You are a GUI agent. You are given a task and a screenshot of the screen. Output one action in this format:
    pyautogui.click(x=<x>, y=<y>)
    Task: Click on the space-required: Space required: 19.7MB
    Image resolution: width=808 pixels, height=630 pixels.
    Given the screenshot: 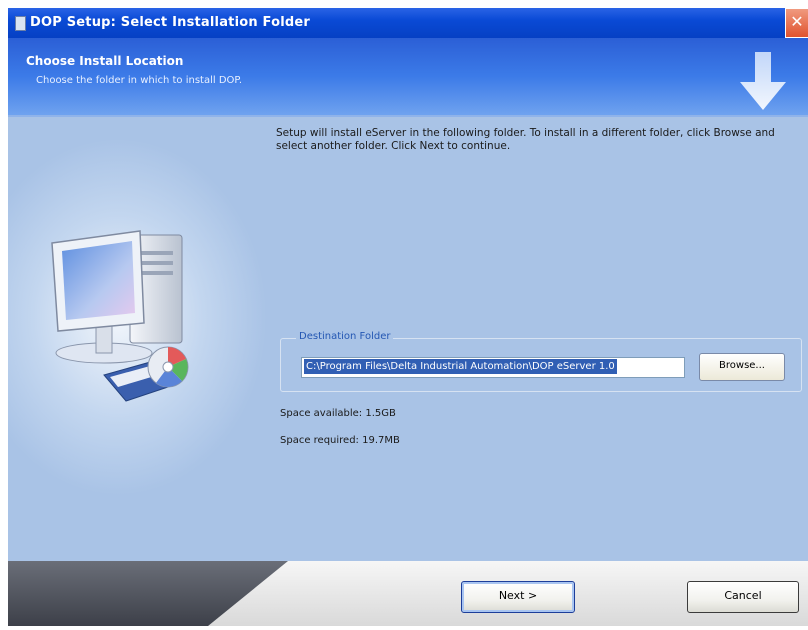 What is the action you would take?
    pyautogui.click(x=340, y=440)
    